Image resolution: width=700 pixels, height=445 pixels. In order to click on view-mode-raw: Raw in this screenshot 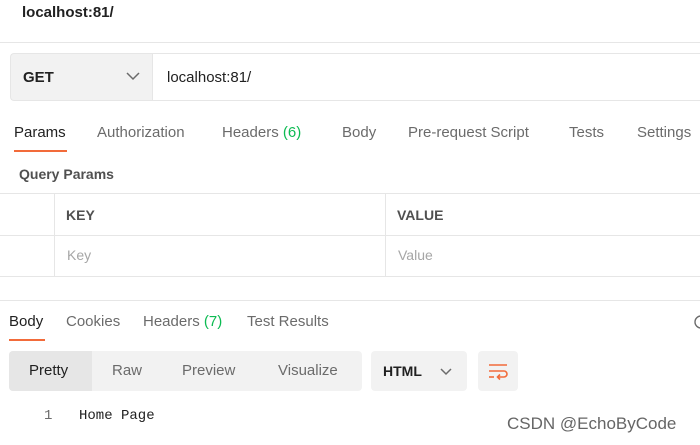, I will do `click(127, 370)`.